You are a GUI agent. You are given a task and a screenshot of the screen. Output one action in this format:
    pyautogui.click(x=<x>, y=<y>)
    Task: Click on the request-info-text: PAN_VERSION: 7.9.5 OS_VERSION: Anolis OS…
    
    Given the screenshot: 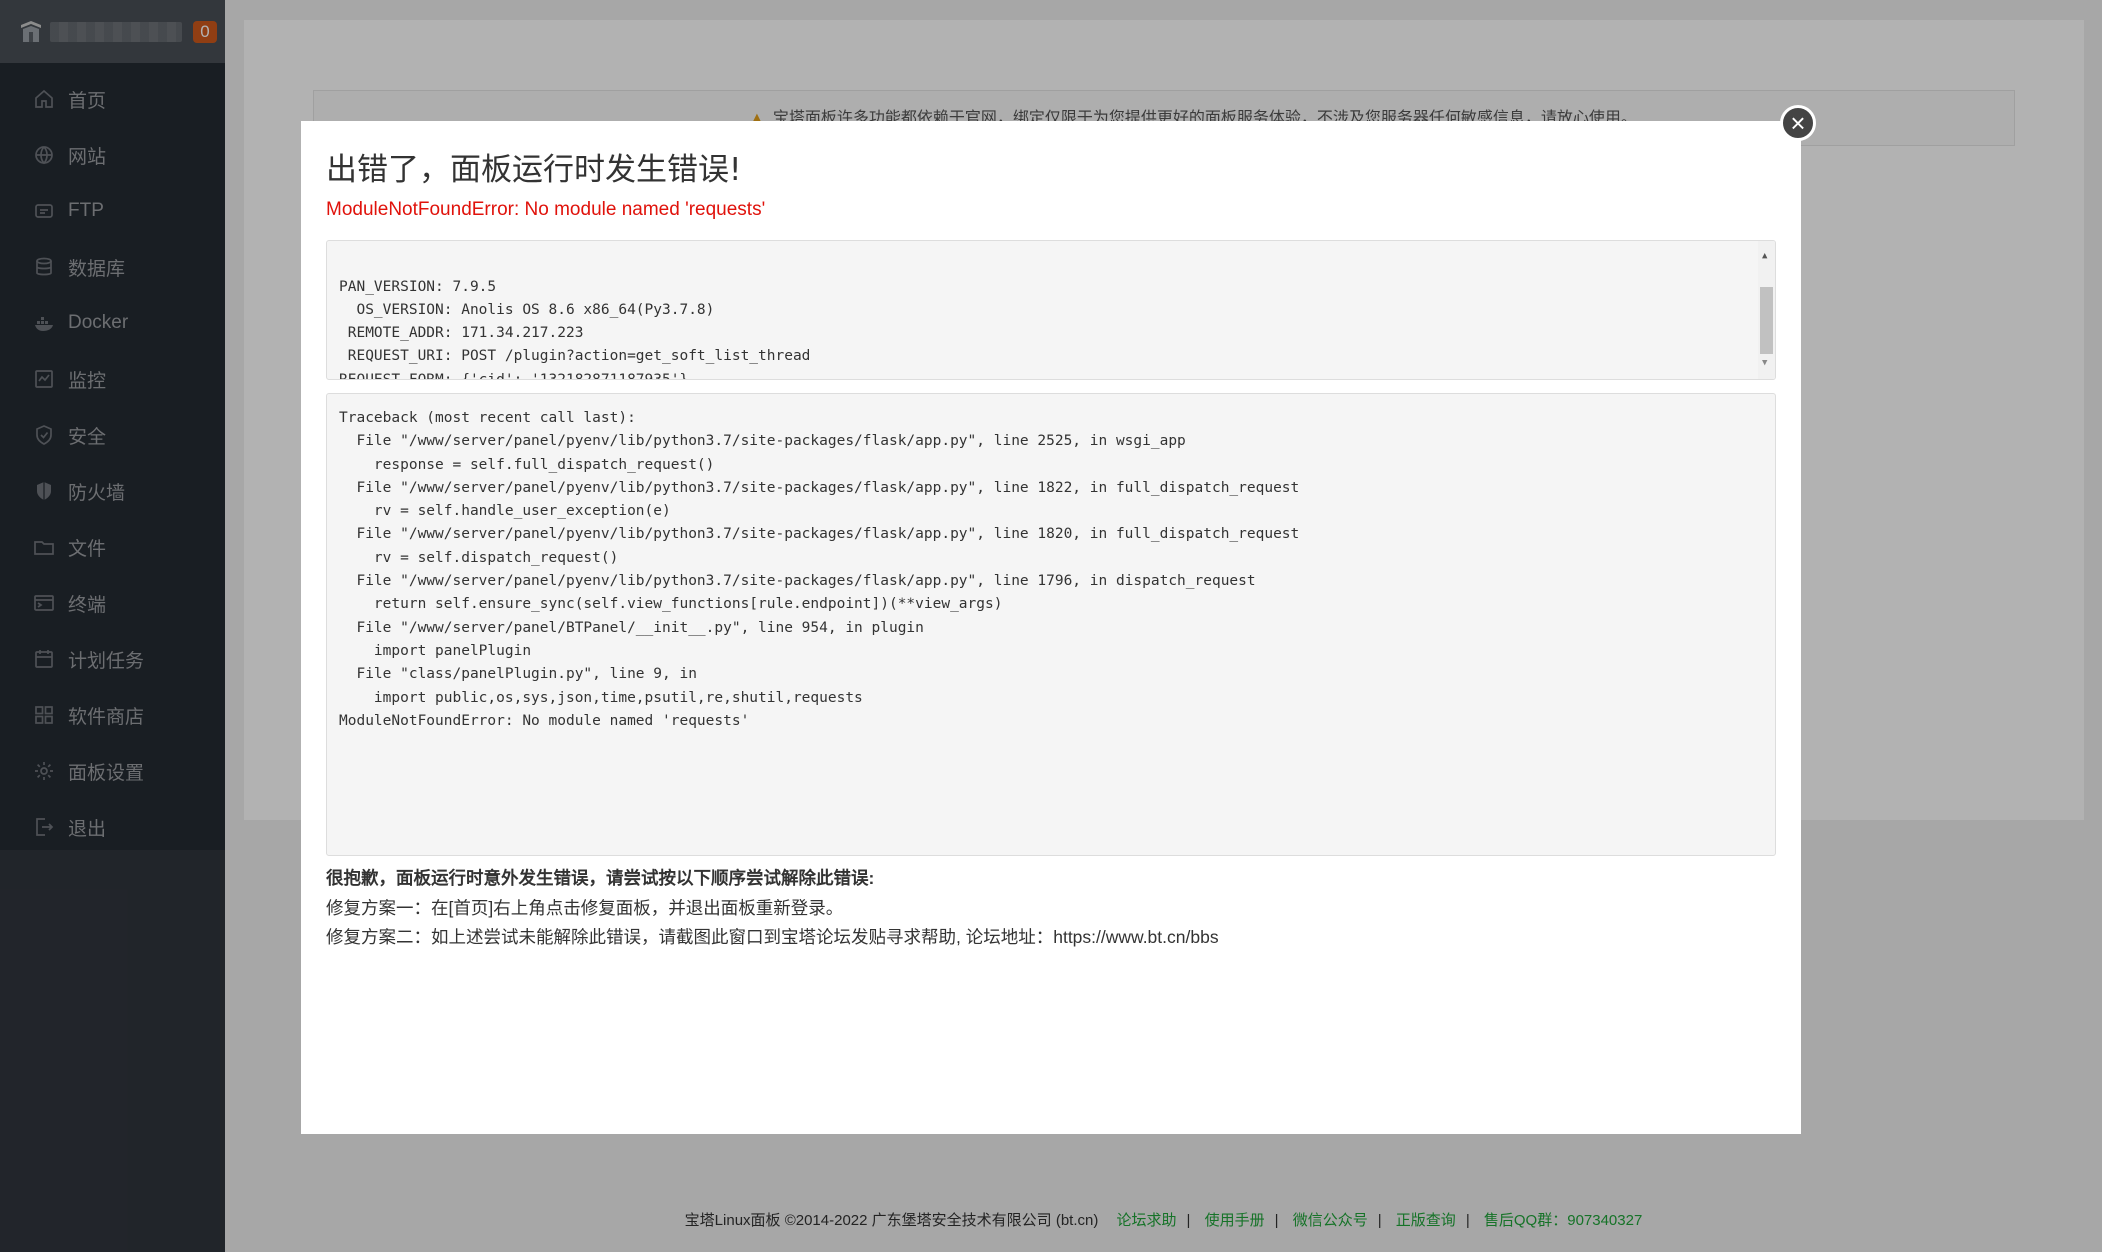 What is the action you would take?
    pyautogui.click(x=575, y=329)
    